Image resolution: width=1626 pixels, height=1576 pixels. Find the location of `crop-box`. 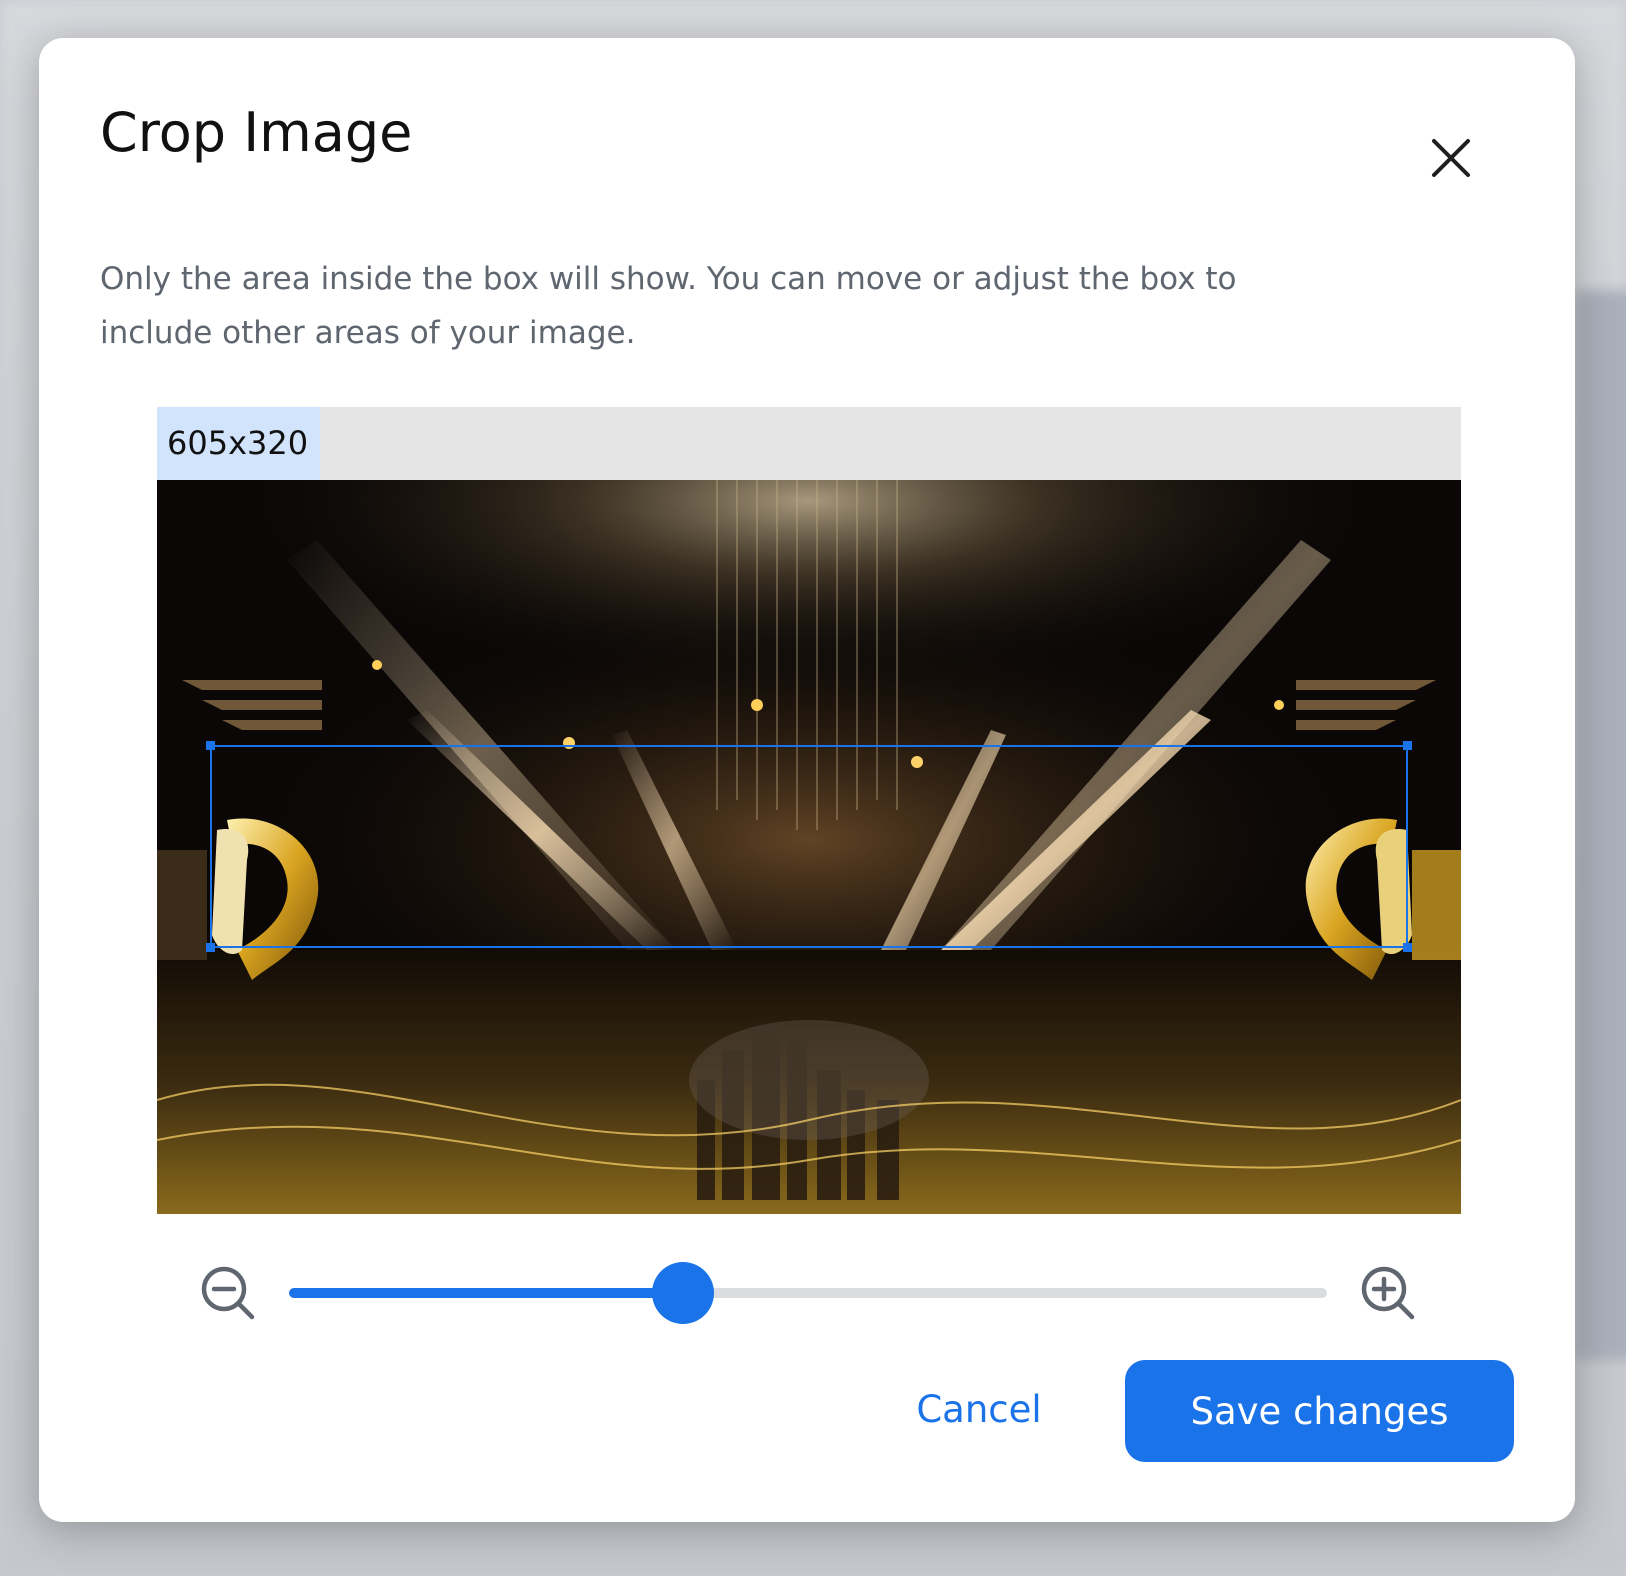

crop-box is located at coordinates (809, 846).